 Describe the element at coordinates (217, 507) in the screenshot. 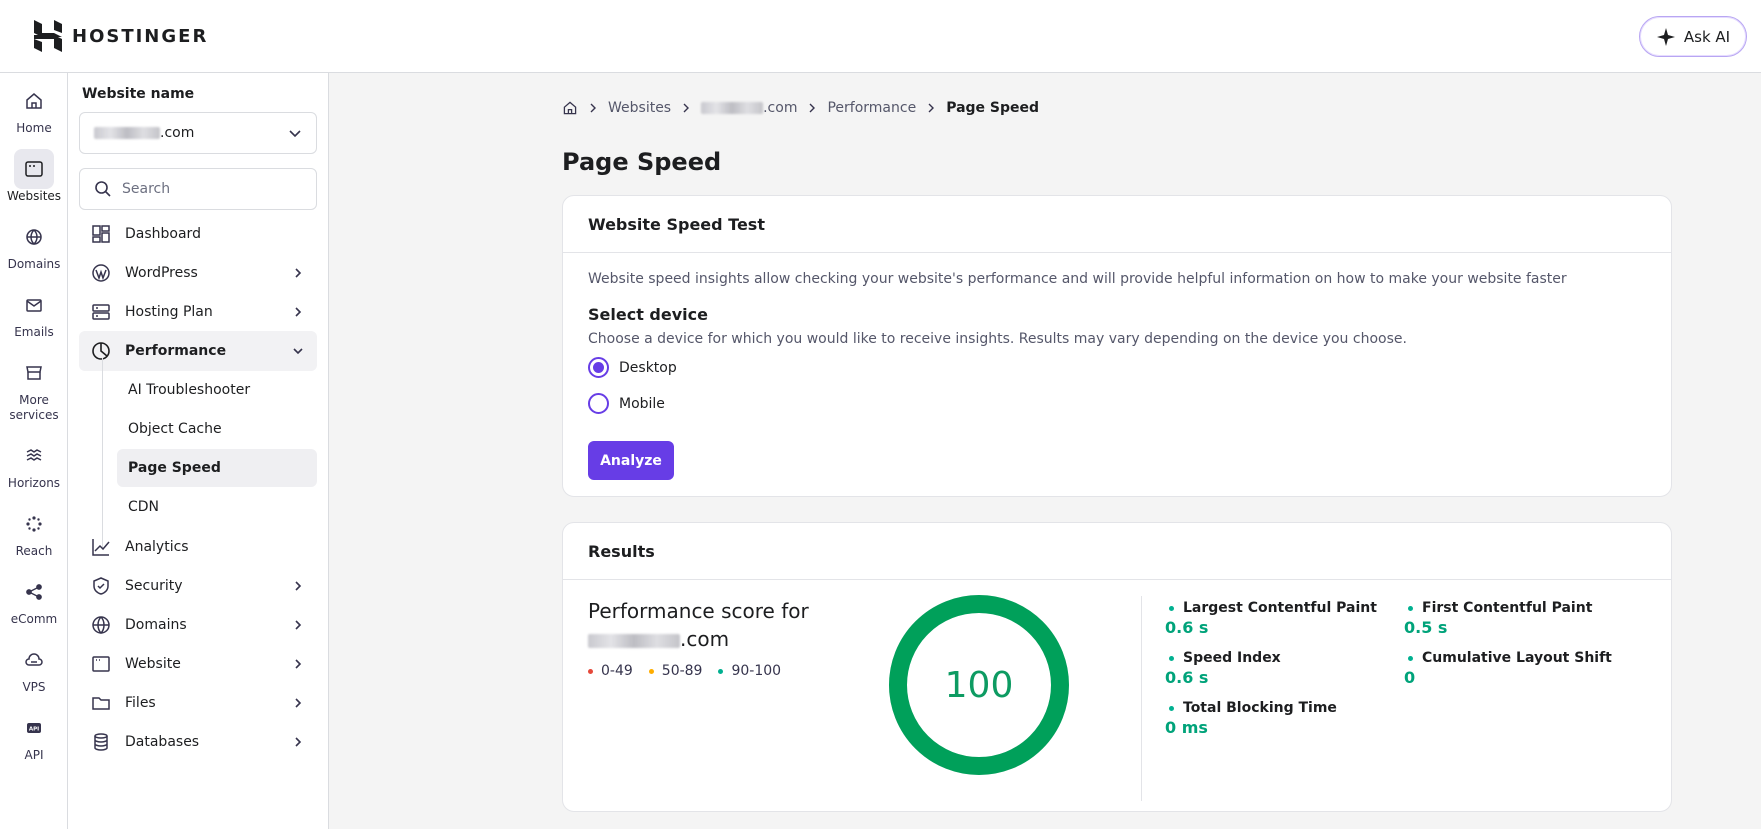

I see `sidebar-item-cdn: CDN` at that location.